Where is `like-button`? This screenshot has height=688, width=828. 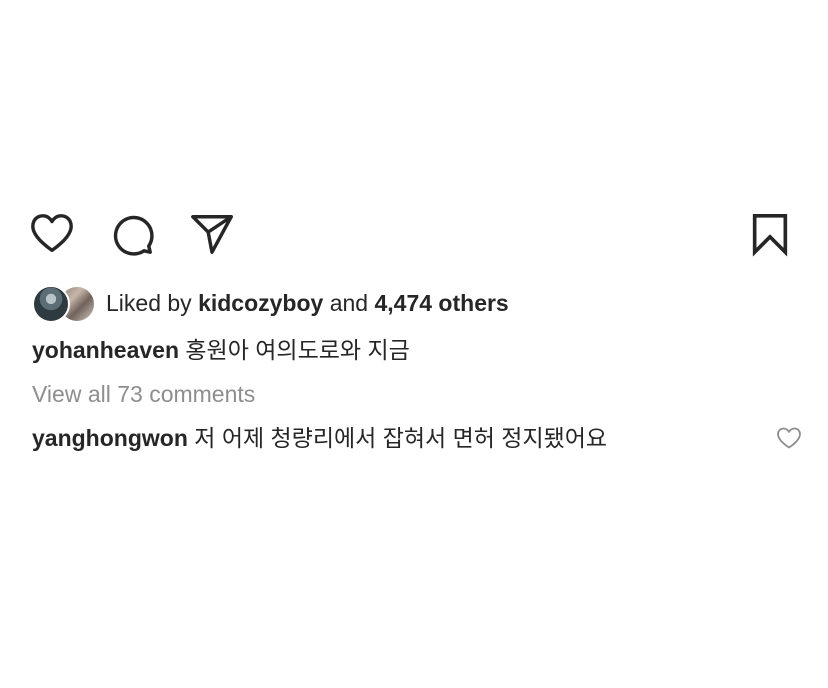 like-button is located at coordinates (52, 234).